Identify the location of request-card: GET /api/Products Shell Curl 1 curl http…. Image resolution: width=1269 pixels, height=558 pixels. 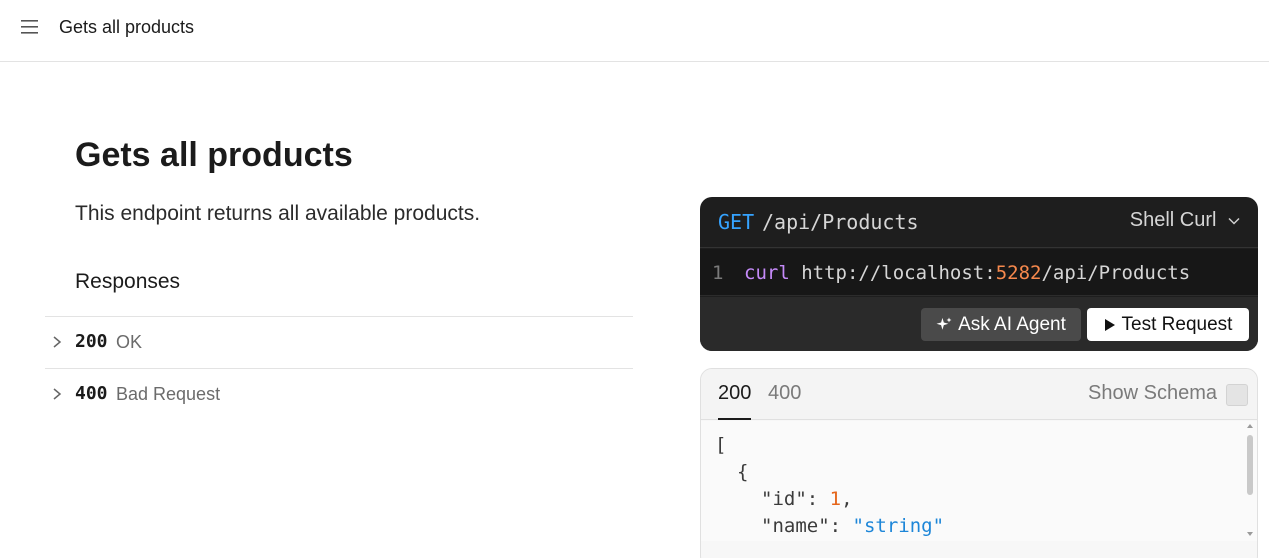
(979, 274).